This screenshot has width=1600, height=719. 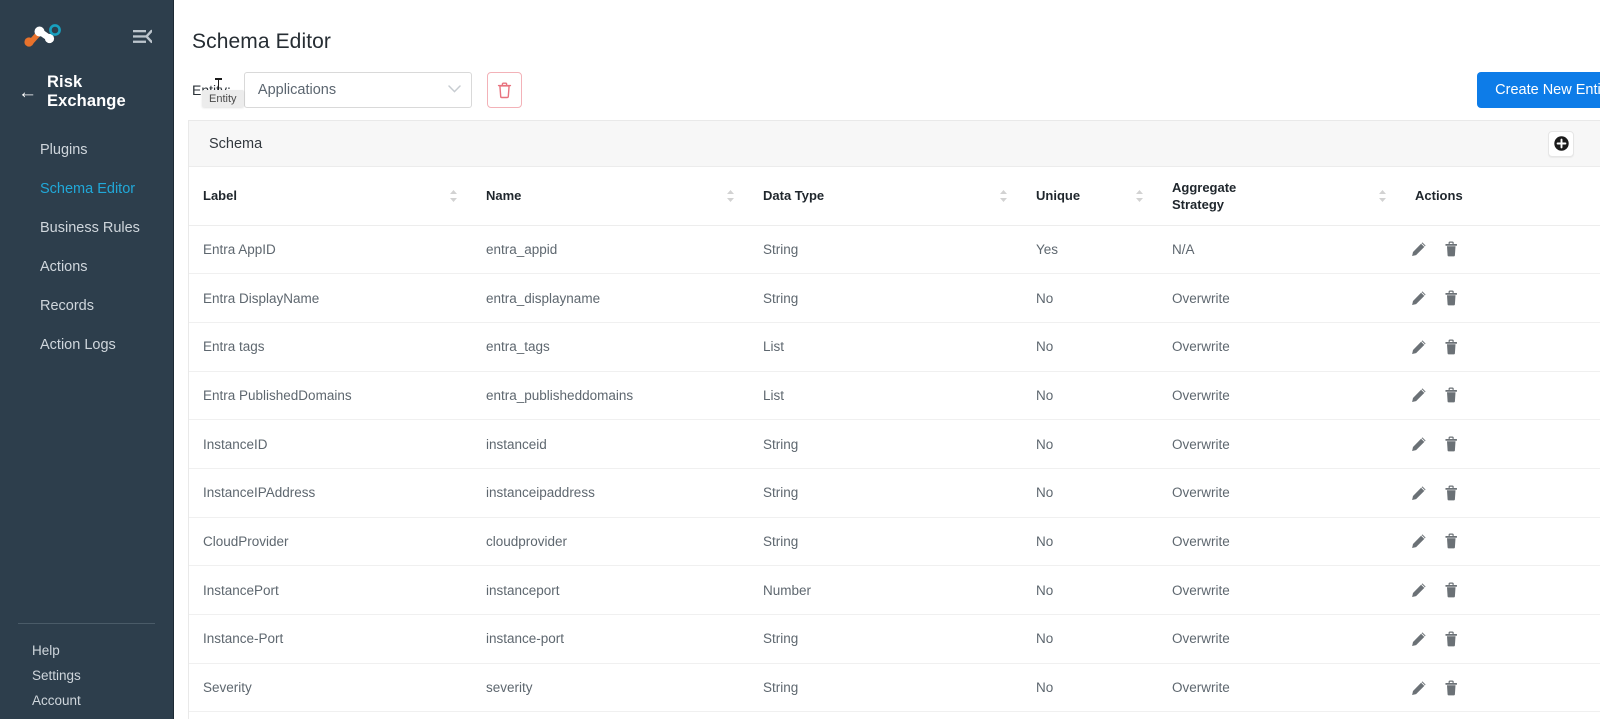 I want to click on schema-cell-name: instanceport, so click(x=610, y=590).